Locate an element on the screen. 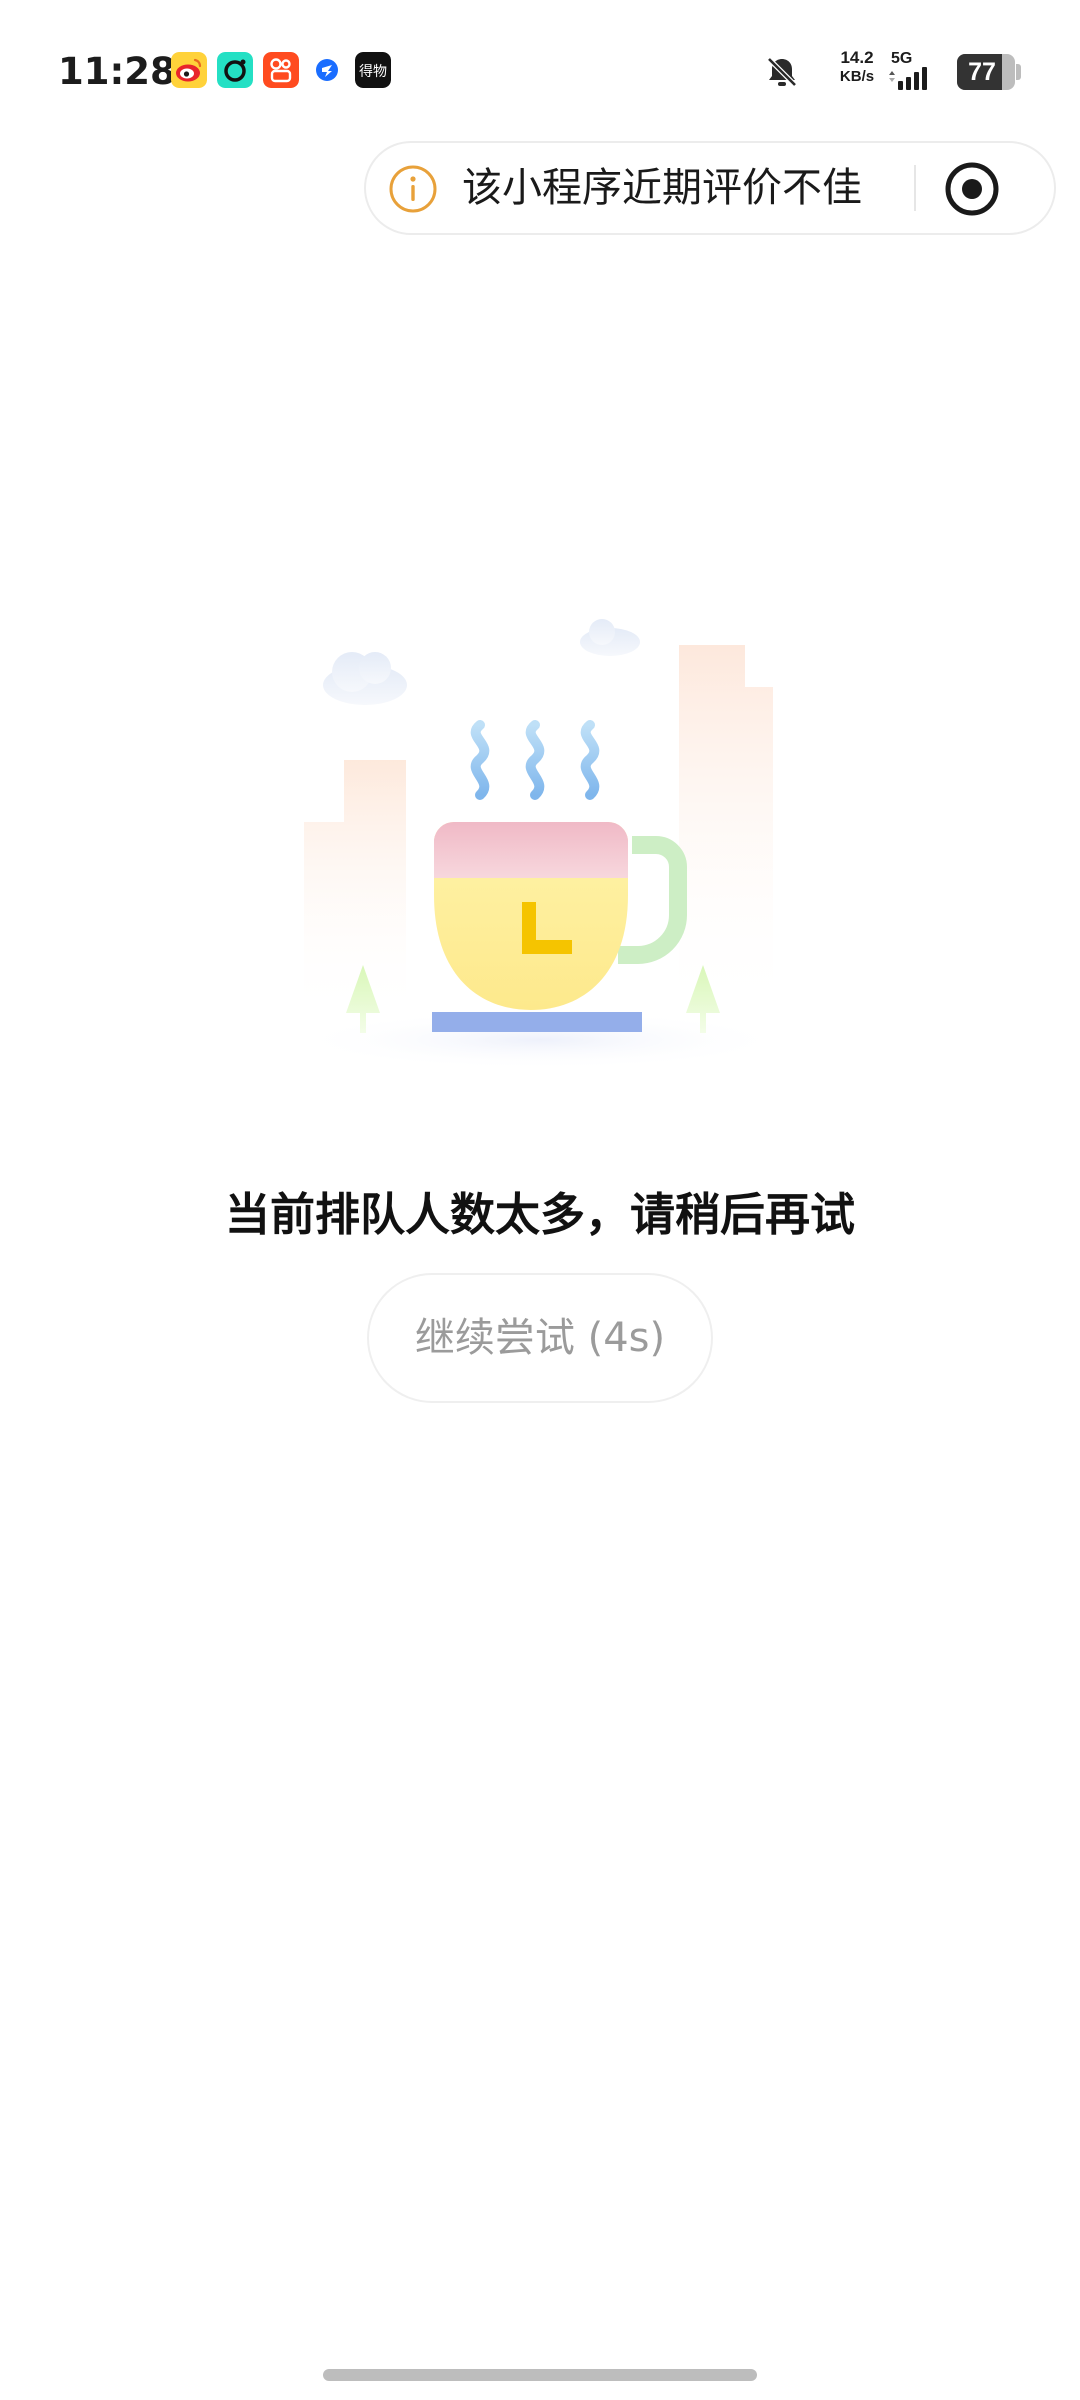 The height and width of the screenshot is (2400, 1080). network-speed-value: 14.2 is located at coordinates (857, 57).